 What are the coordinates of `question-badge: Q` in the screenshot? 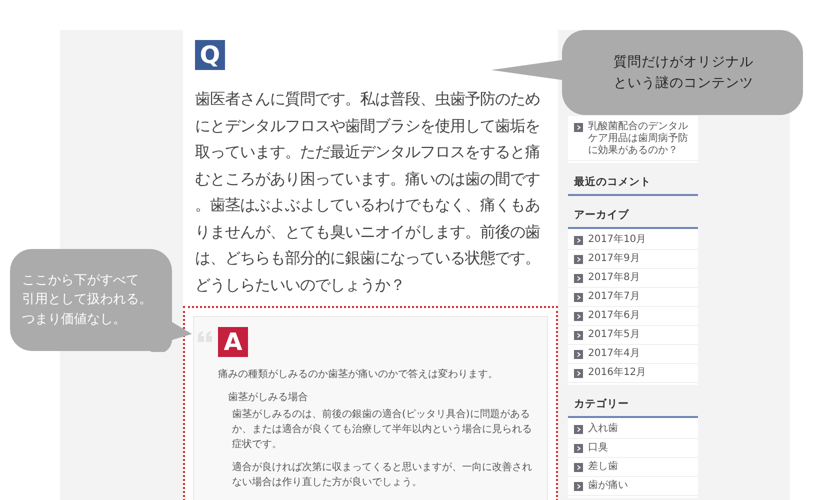 It's located at (210, 55).